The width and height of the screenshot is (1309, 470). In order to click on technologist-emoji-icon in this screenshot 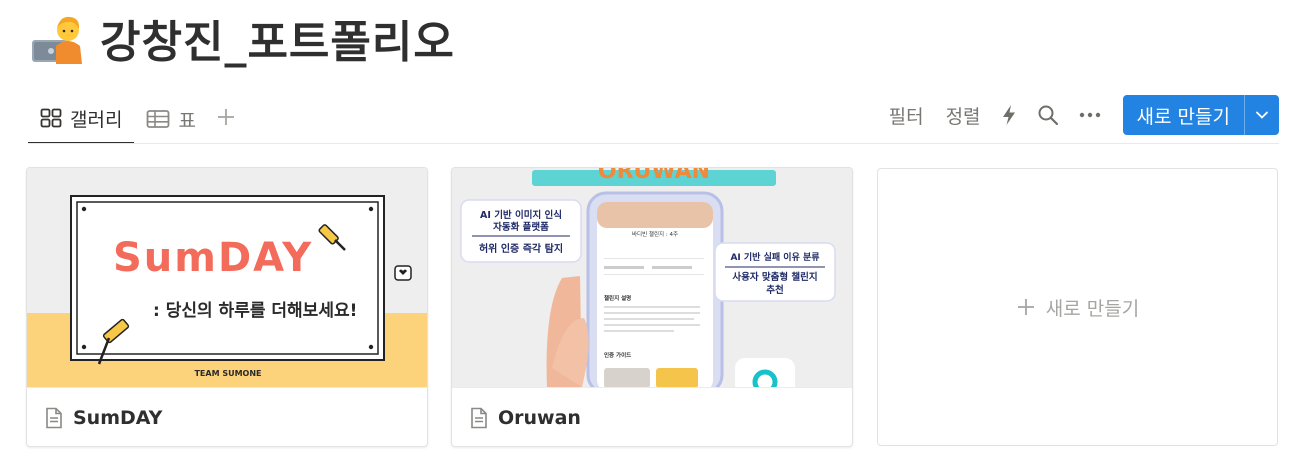, I will do `click(58, 38)`.